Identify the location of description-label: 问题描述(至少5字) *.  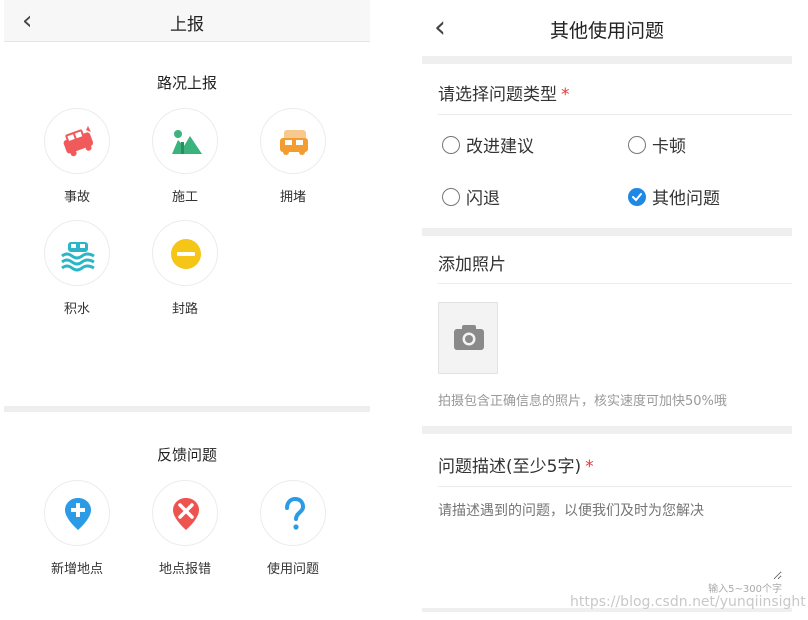
(516, 464).